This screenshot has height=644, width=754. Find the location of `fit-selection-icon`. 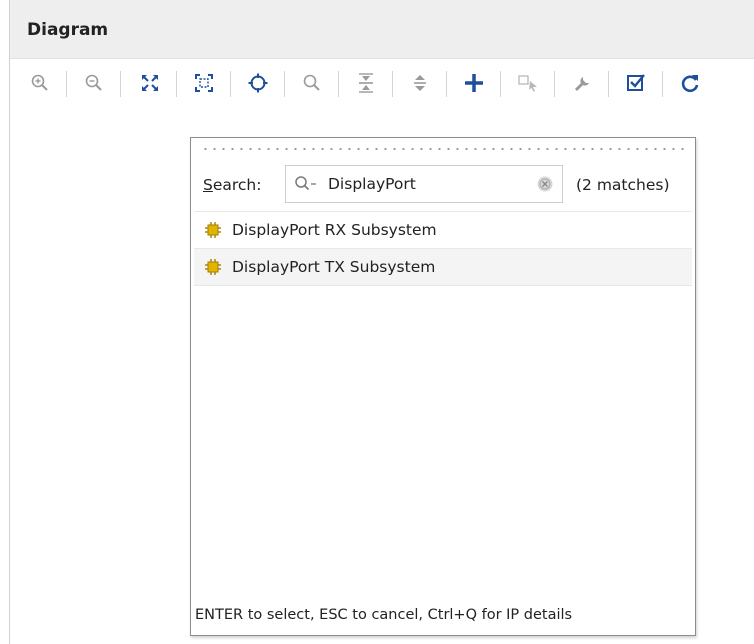

fit-selection-icon is located at coordinates (204, 83).